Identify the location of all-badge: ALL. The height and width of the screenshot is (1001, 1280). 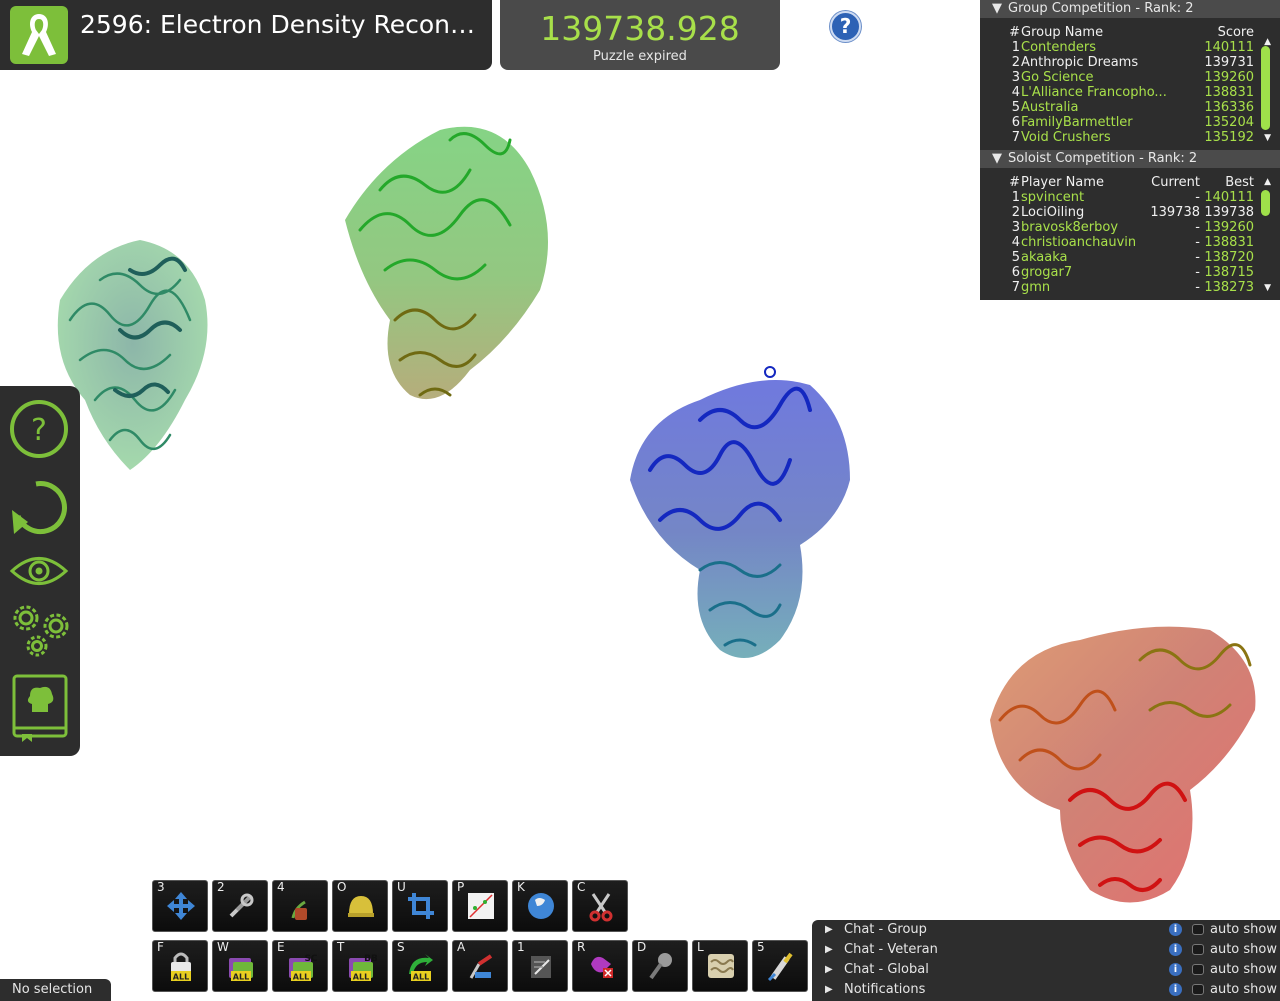
(181, 977).